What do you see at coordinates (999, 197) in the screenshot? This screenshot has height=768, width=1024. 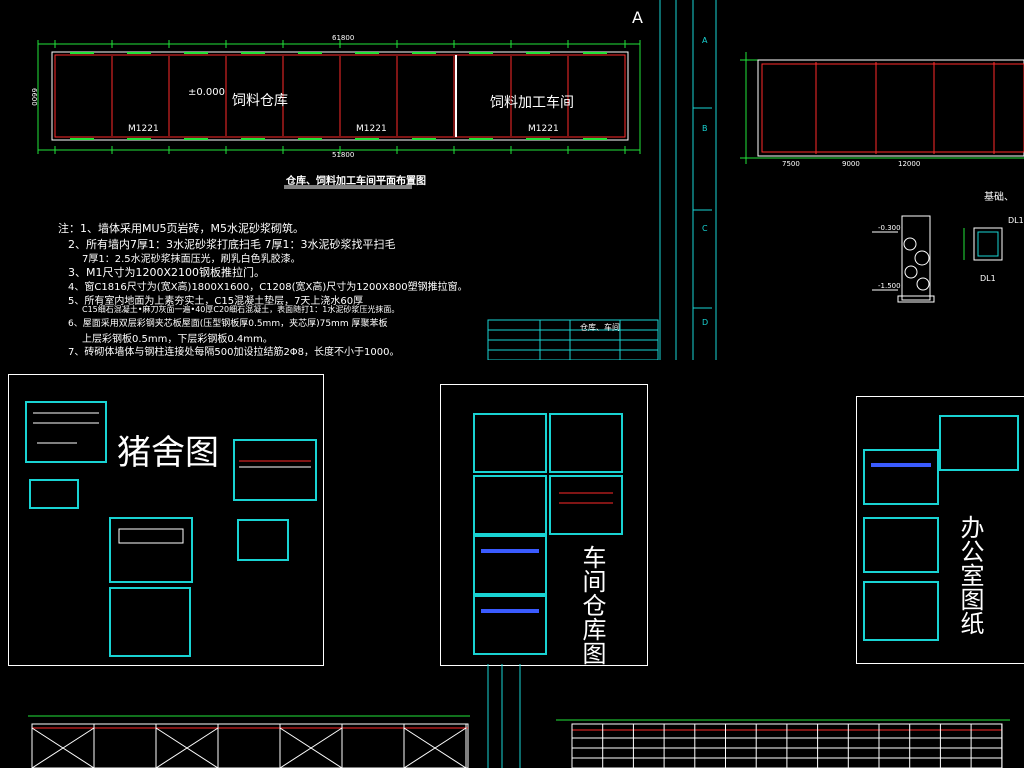 I see `foundation-label: 基础、` at bounding box center [999, 197].